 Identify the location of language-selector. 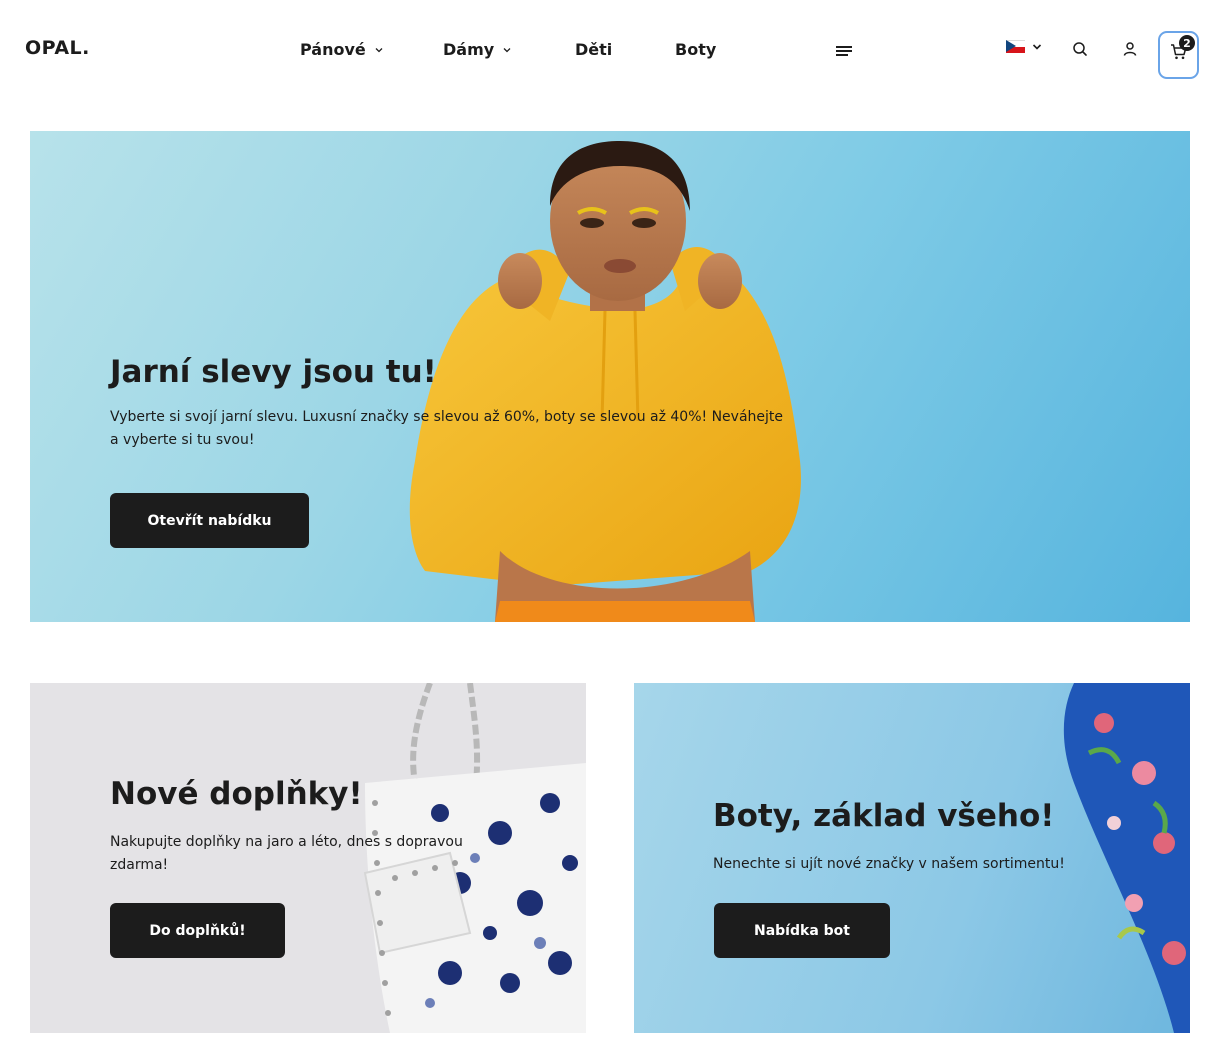
(1024, 46).